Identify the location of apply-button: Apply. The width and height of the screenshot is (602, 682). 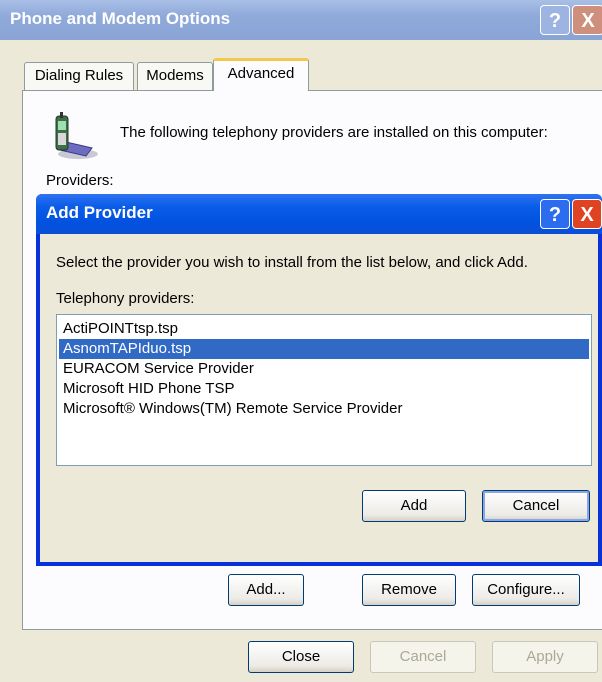
(545, 657).